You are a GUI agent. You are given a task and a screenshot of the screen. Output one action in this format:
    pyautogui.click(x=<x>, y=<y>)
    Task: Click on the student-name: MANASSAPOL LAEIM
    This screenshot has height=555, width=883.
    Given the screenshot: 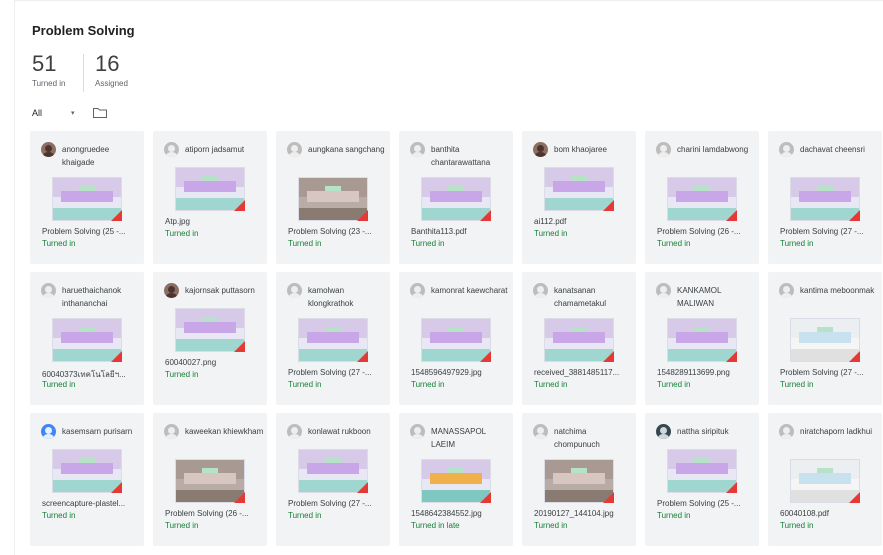 What is the action you would take?
    pyautogui.click(x=471, y=438)
    